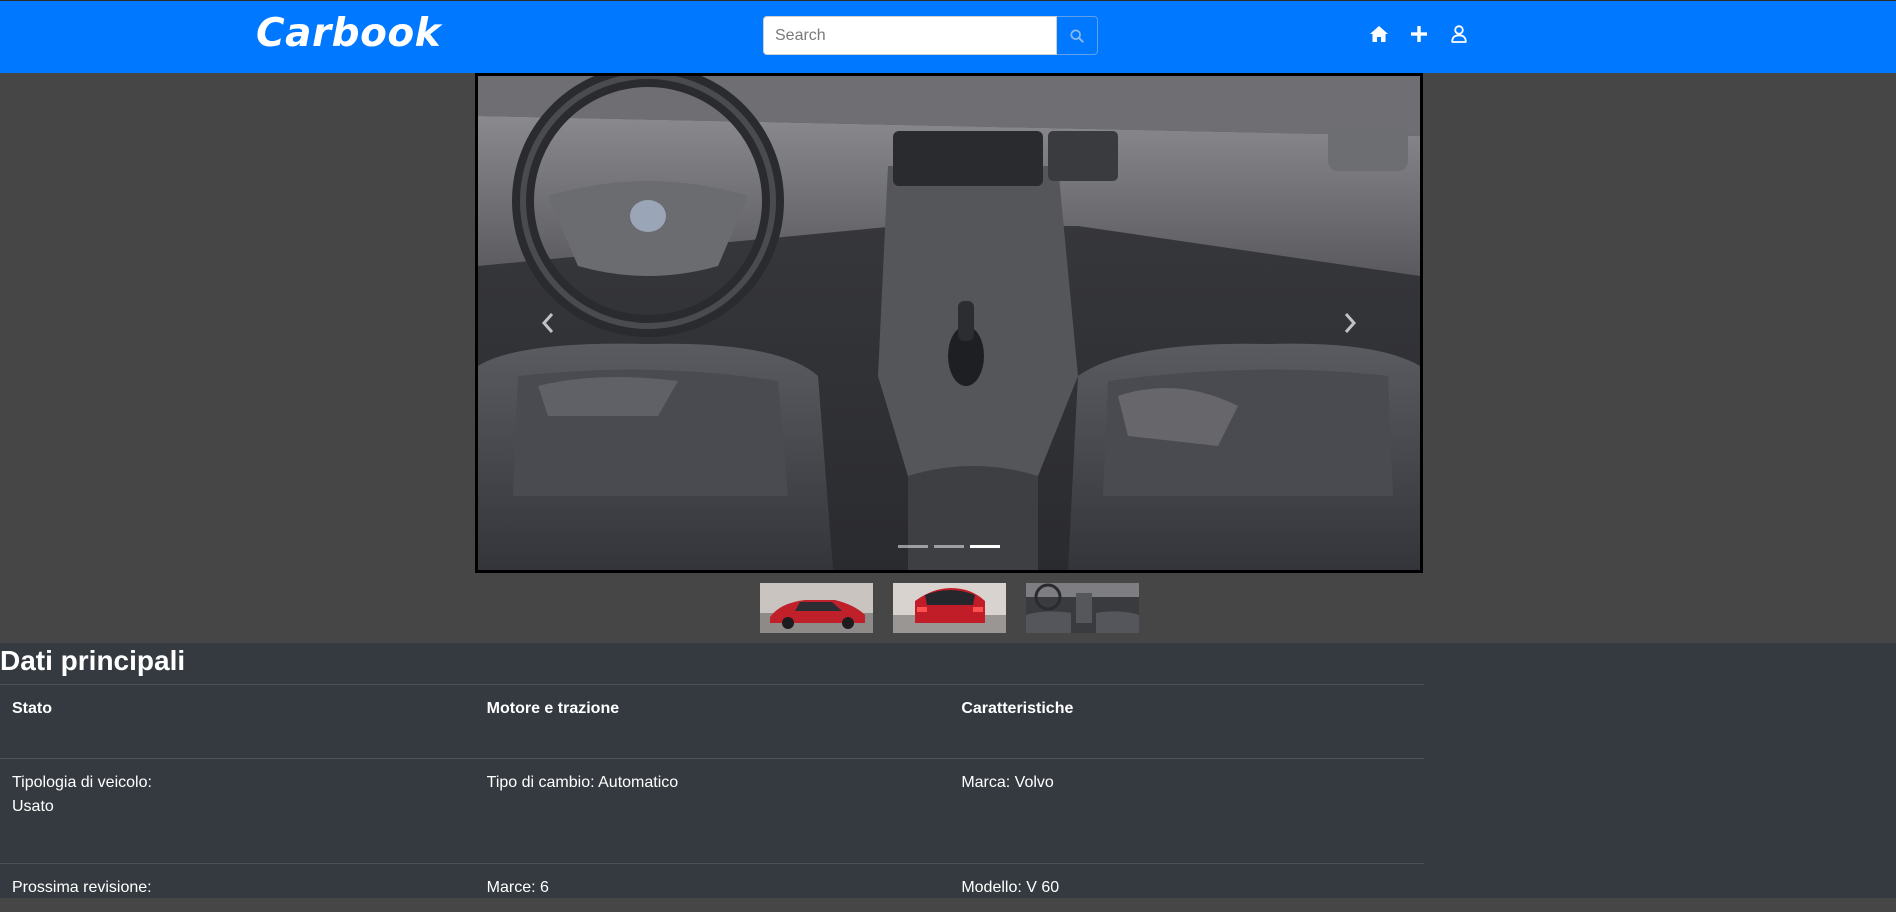 The height and width of the screenshot is (912, 1896). What do you see at coordinates (1186, 811) in the screenshot?
I see `cell-marca: Marca: Volvo` at bounding box center [1186, 811].